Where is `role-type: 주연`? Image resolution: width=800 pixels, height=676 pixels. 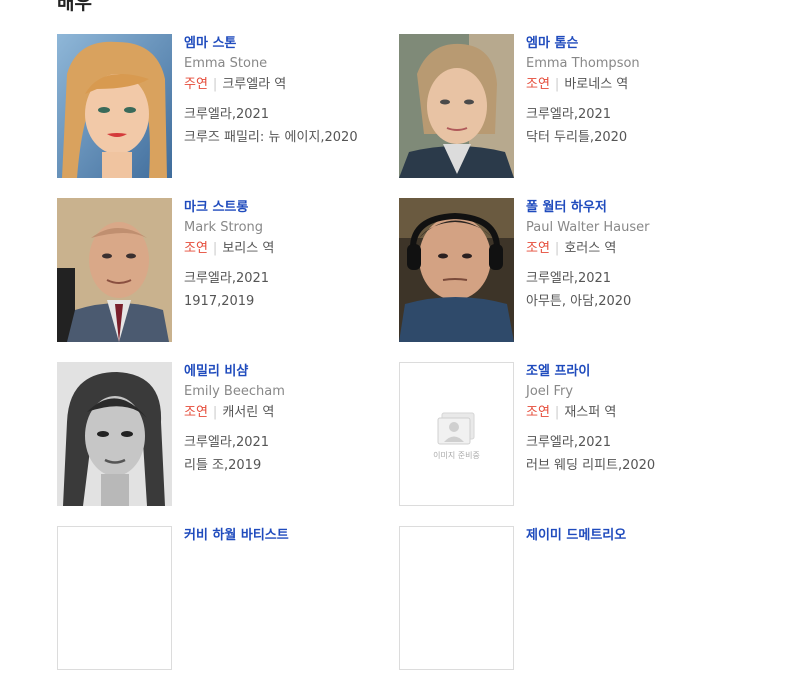 role-type: 주연 is located at coordinates (196, 84).